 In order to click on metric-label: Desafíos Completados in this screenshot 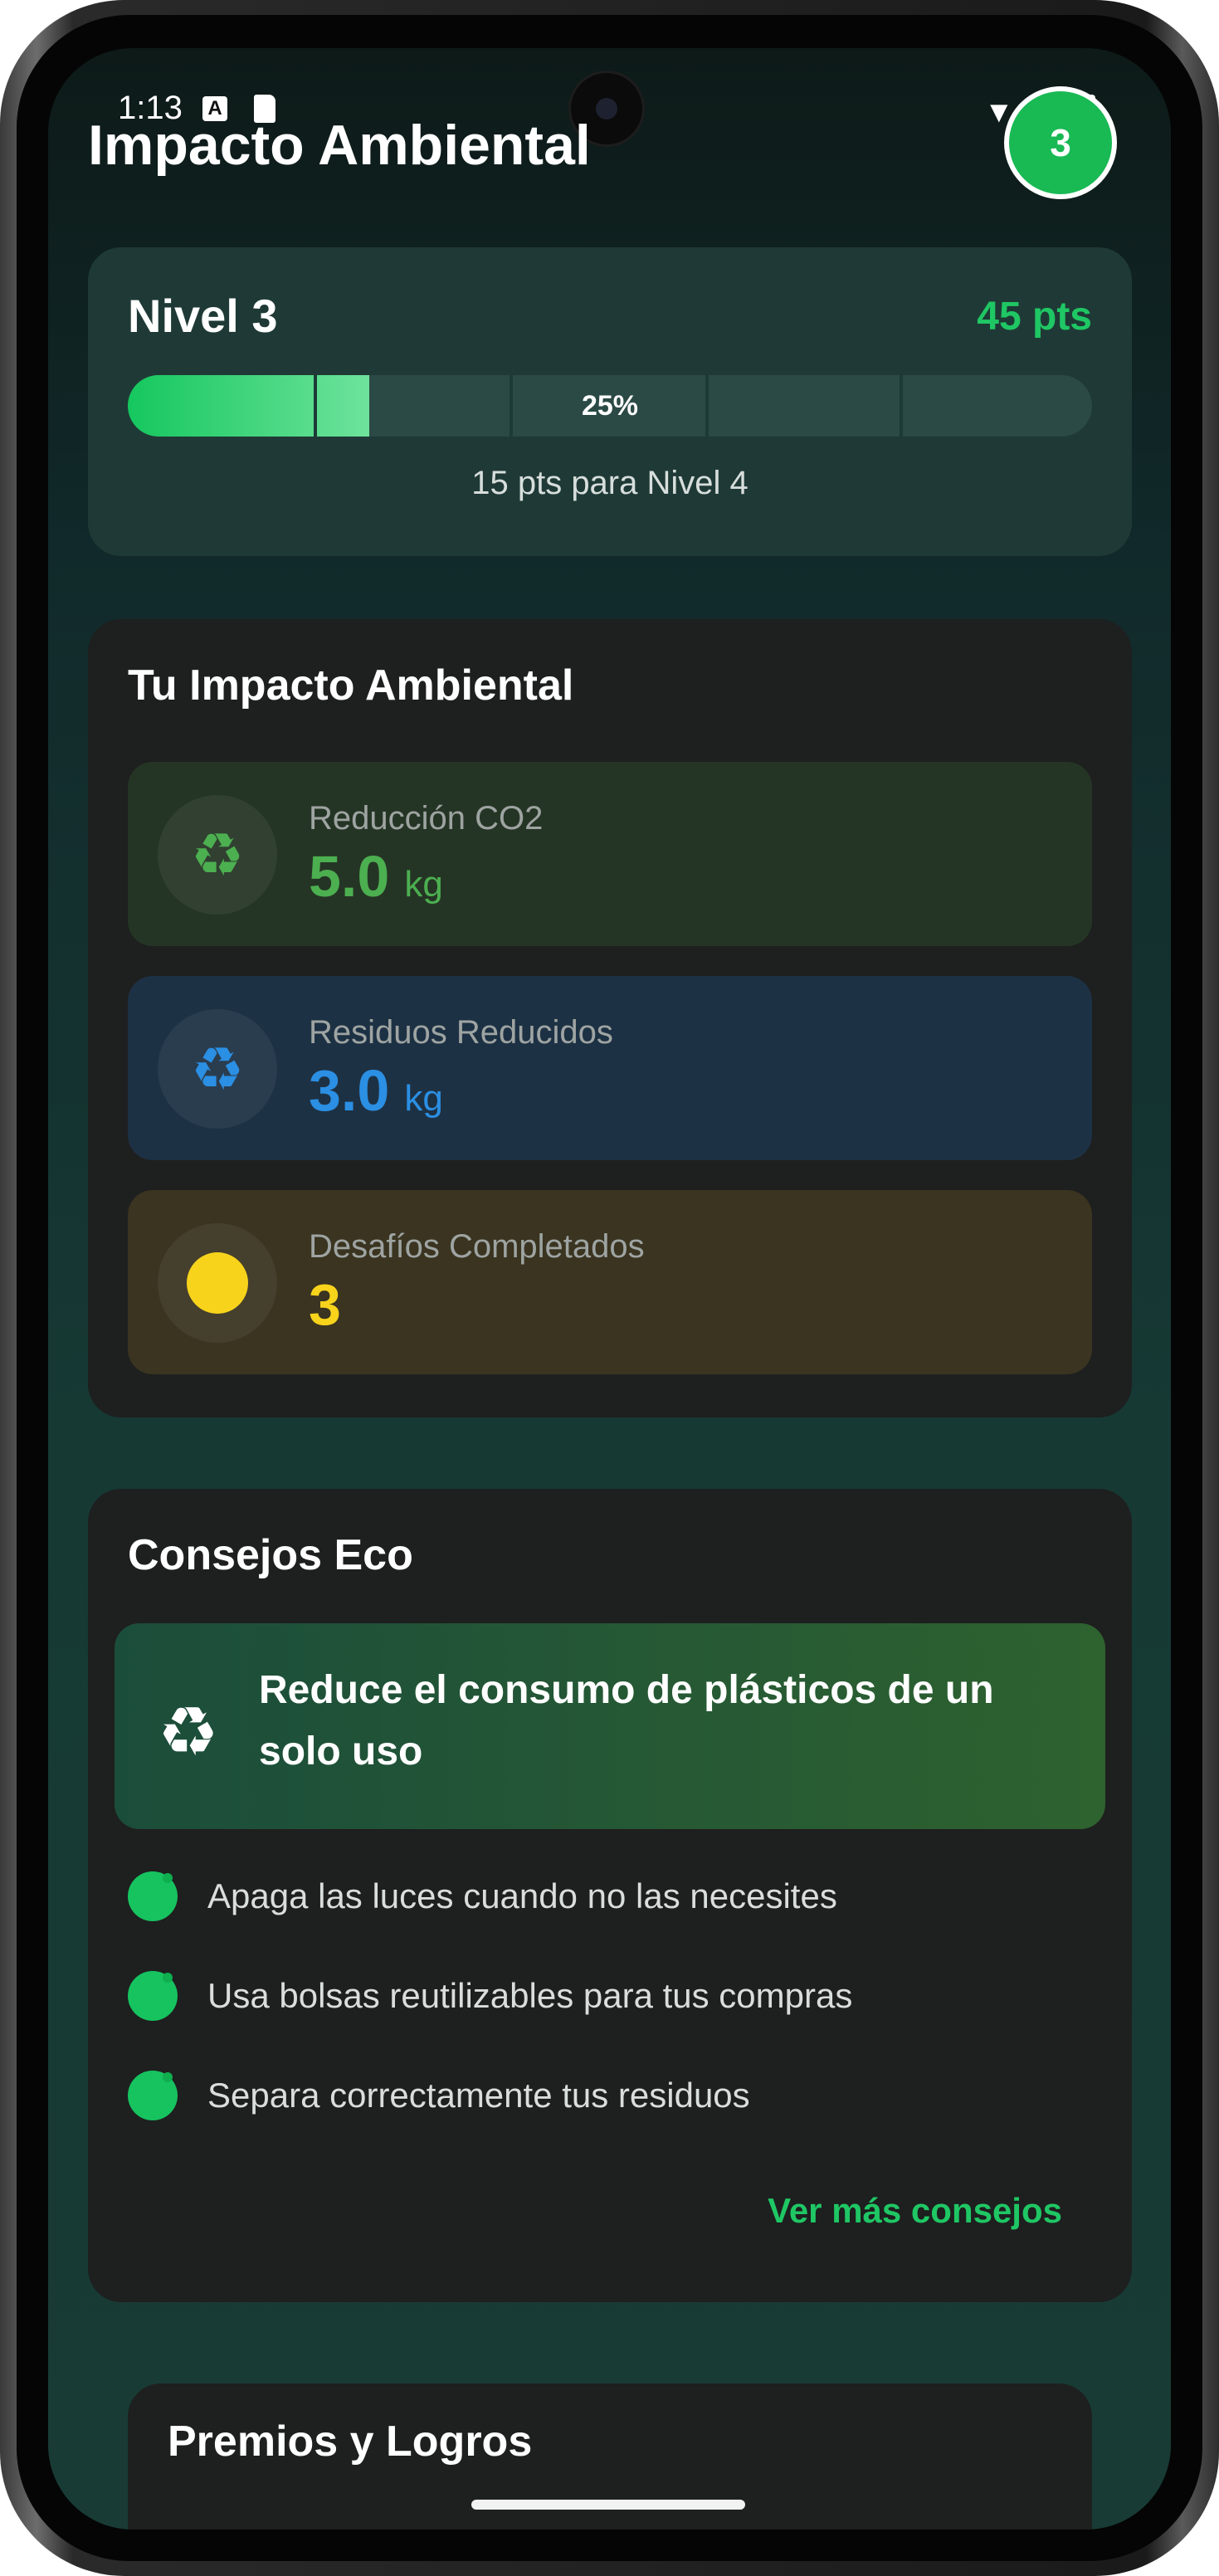, I will do `click(477, 1246)`.